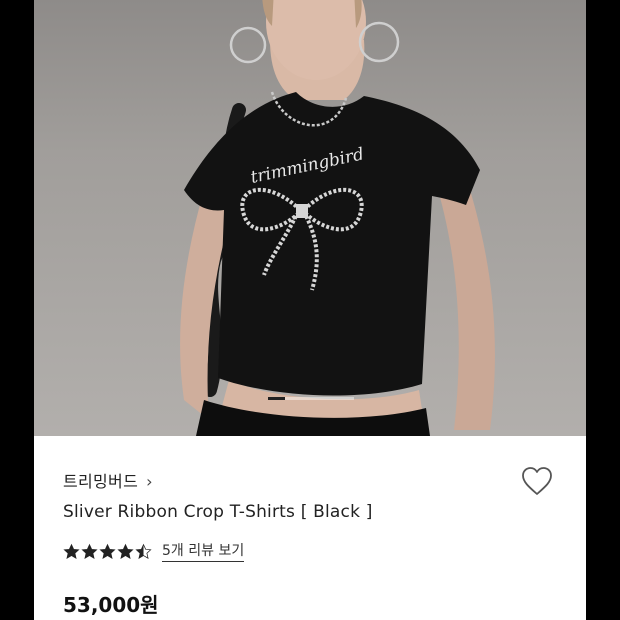  I want to click on brand-link: 트리밍버드 ›, so click(108, 480).